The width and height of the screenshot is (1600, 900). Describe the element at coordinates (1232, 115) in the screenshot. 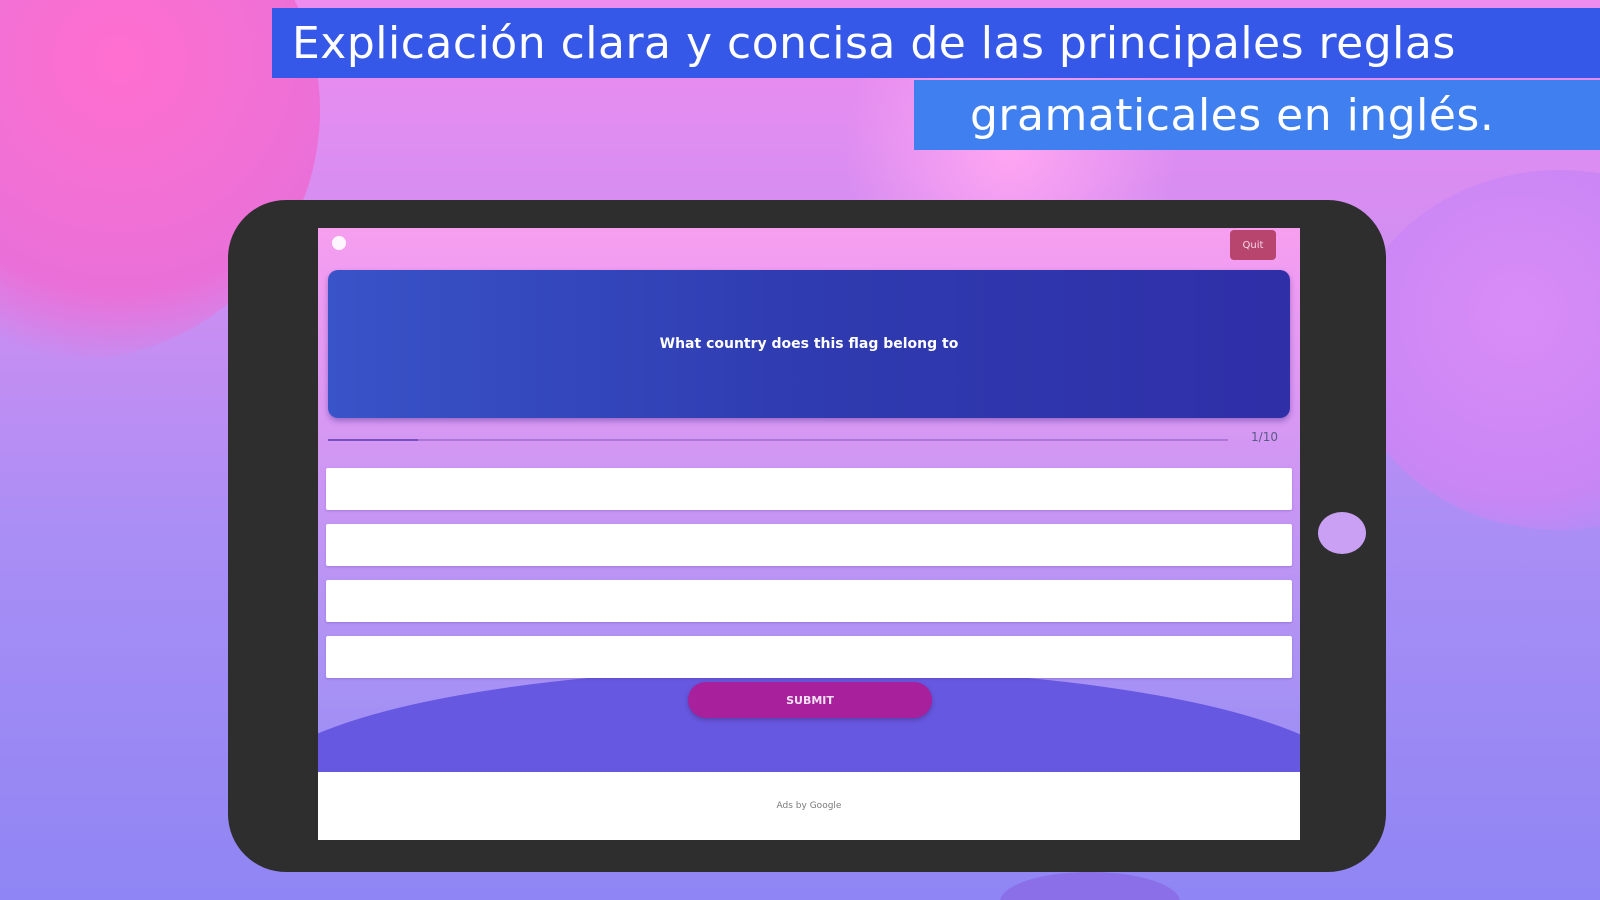

I see `promo-caption-text: gramaticales en inglés.` at that location.